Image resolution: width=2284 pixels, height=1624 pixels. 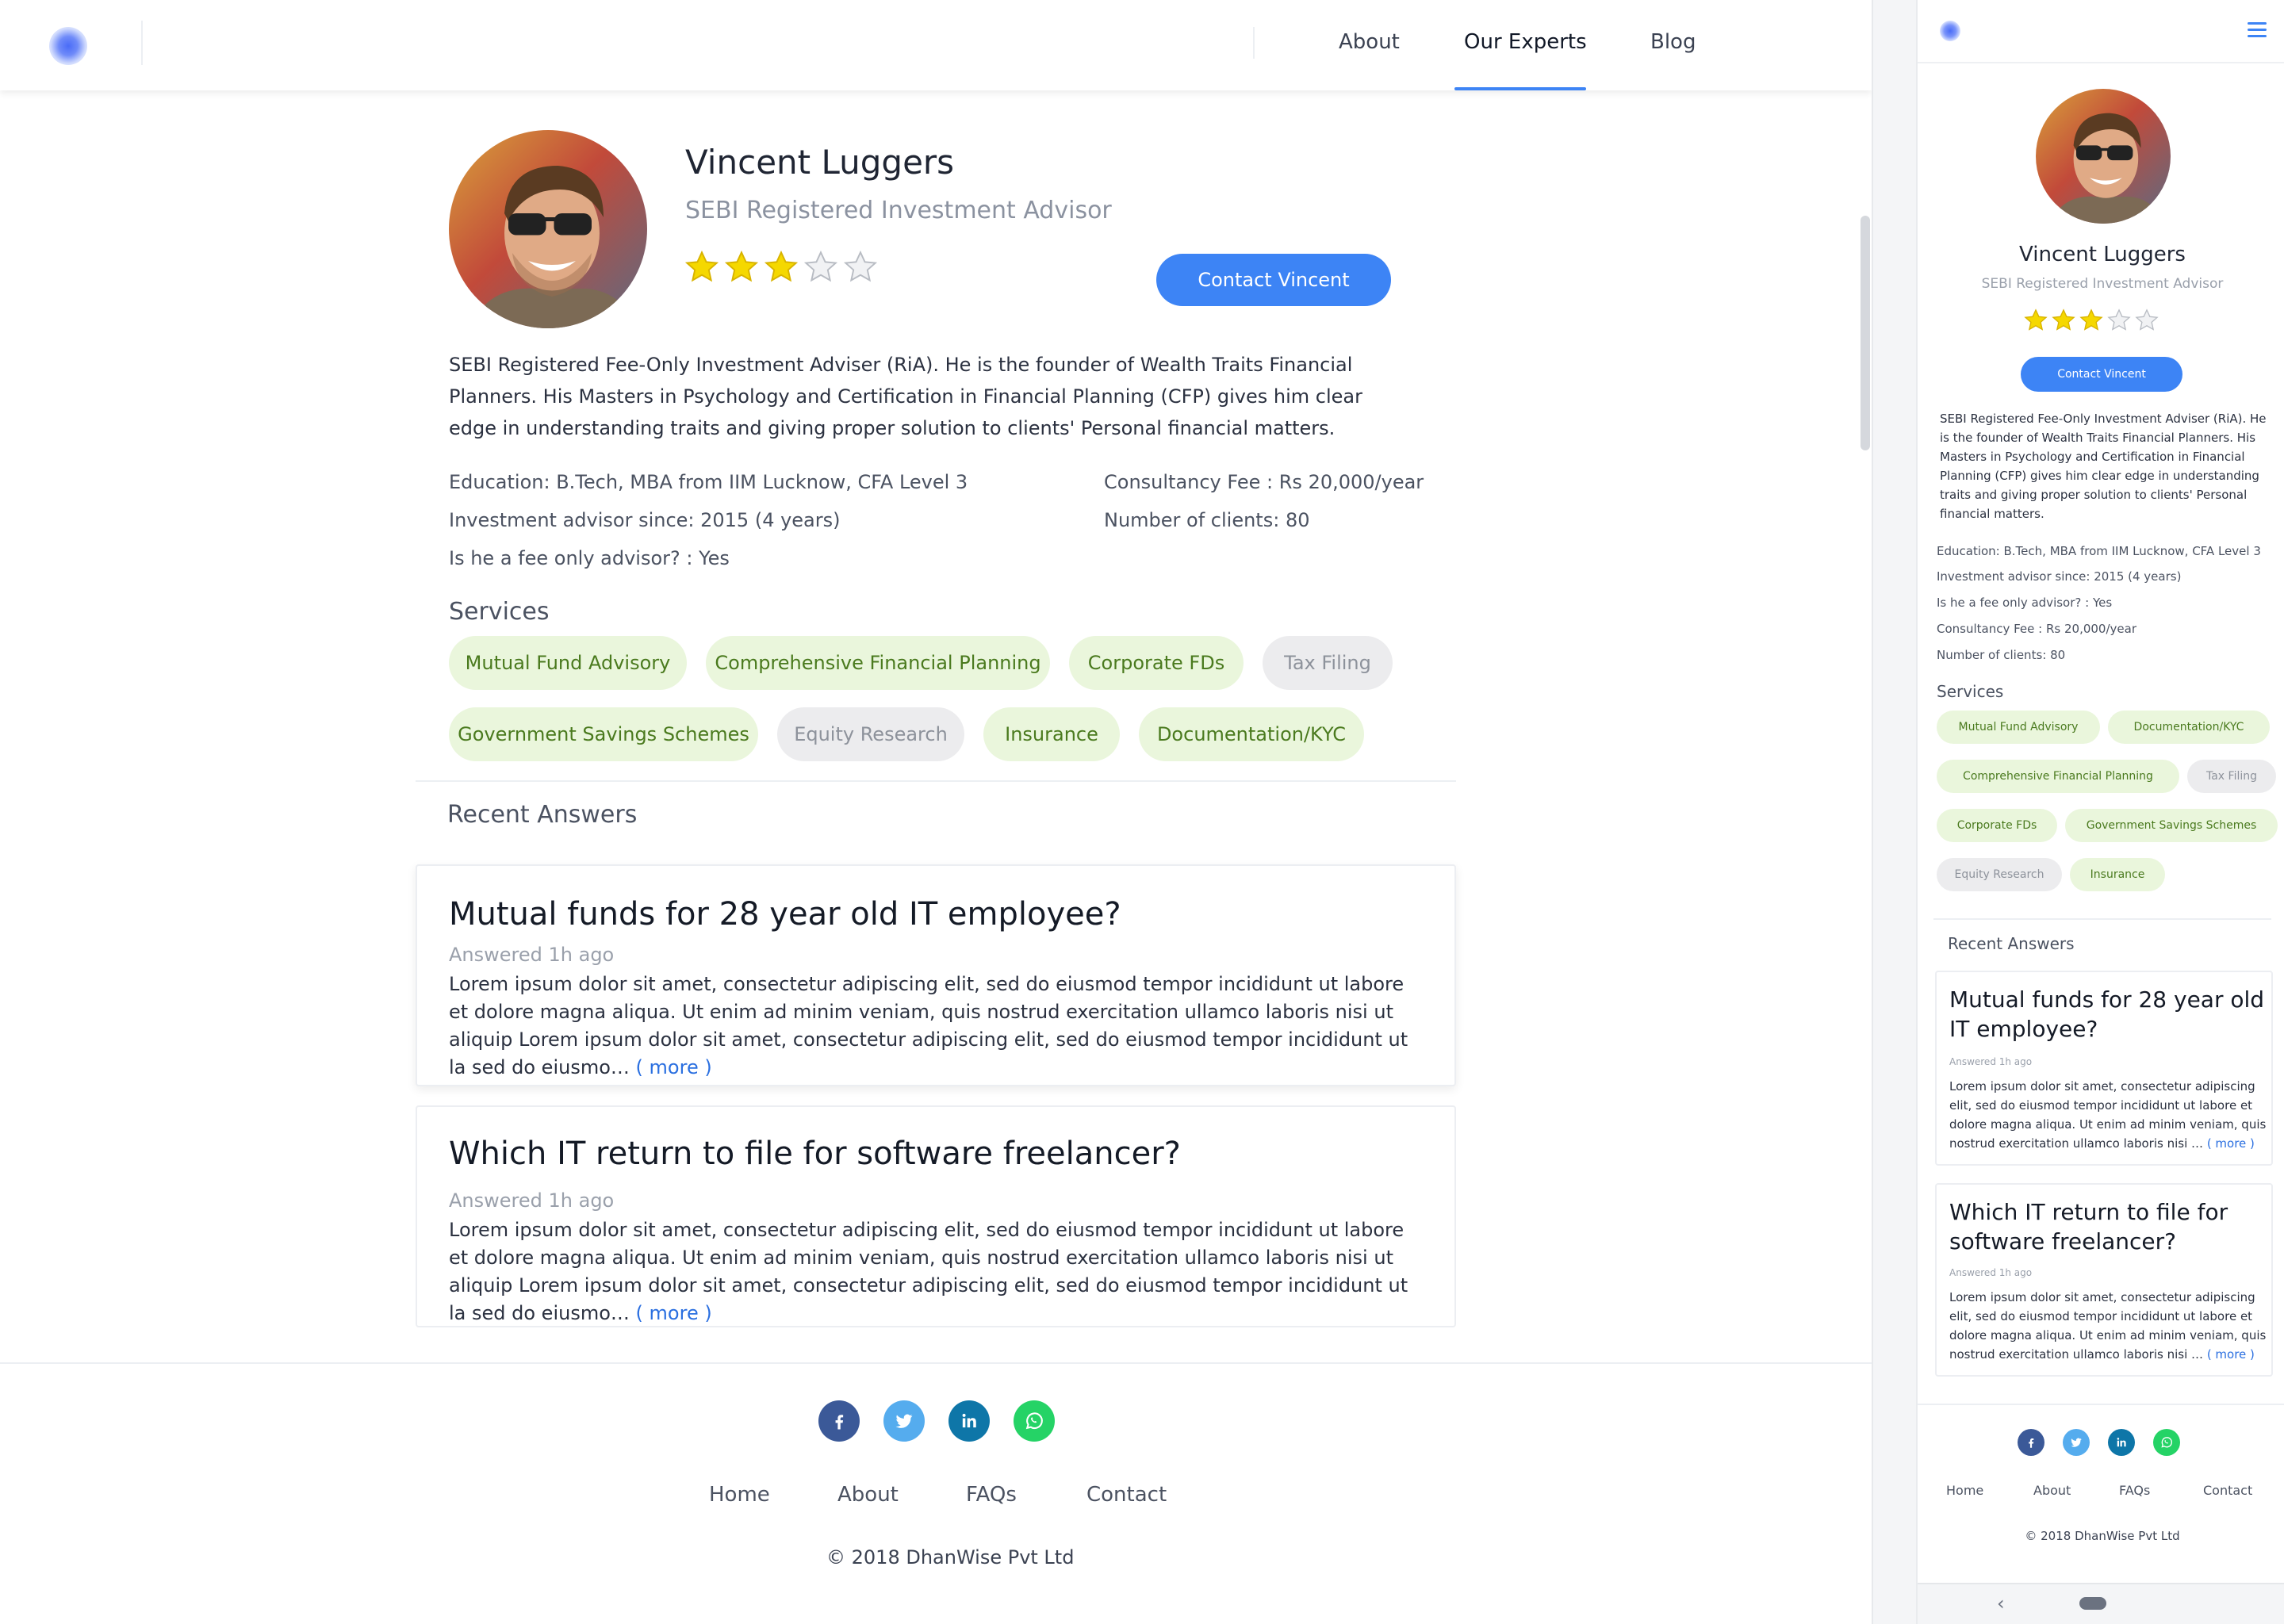 What do you see at coordinates (2101, 31) in the screenshot?
I see `mobile-navbar` at bounding box center [2101, 31].